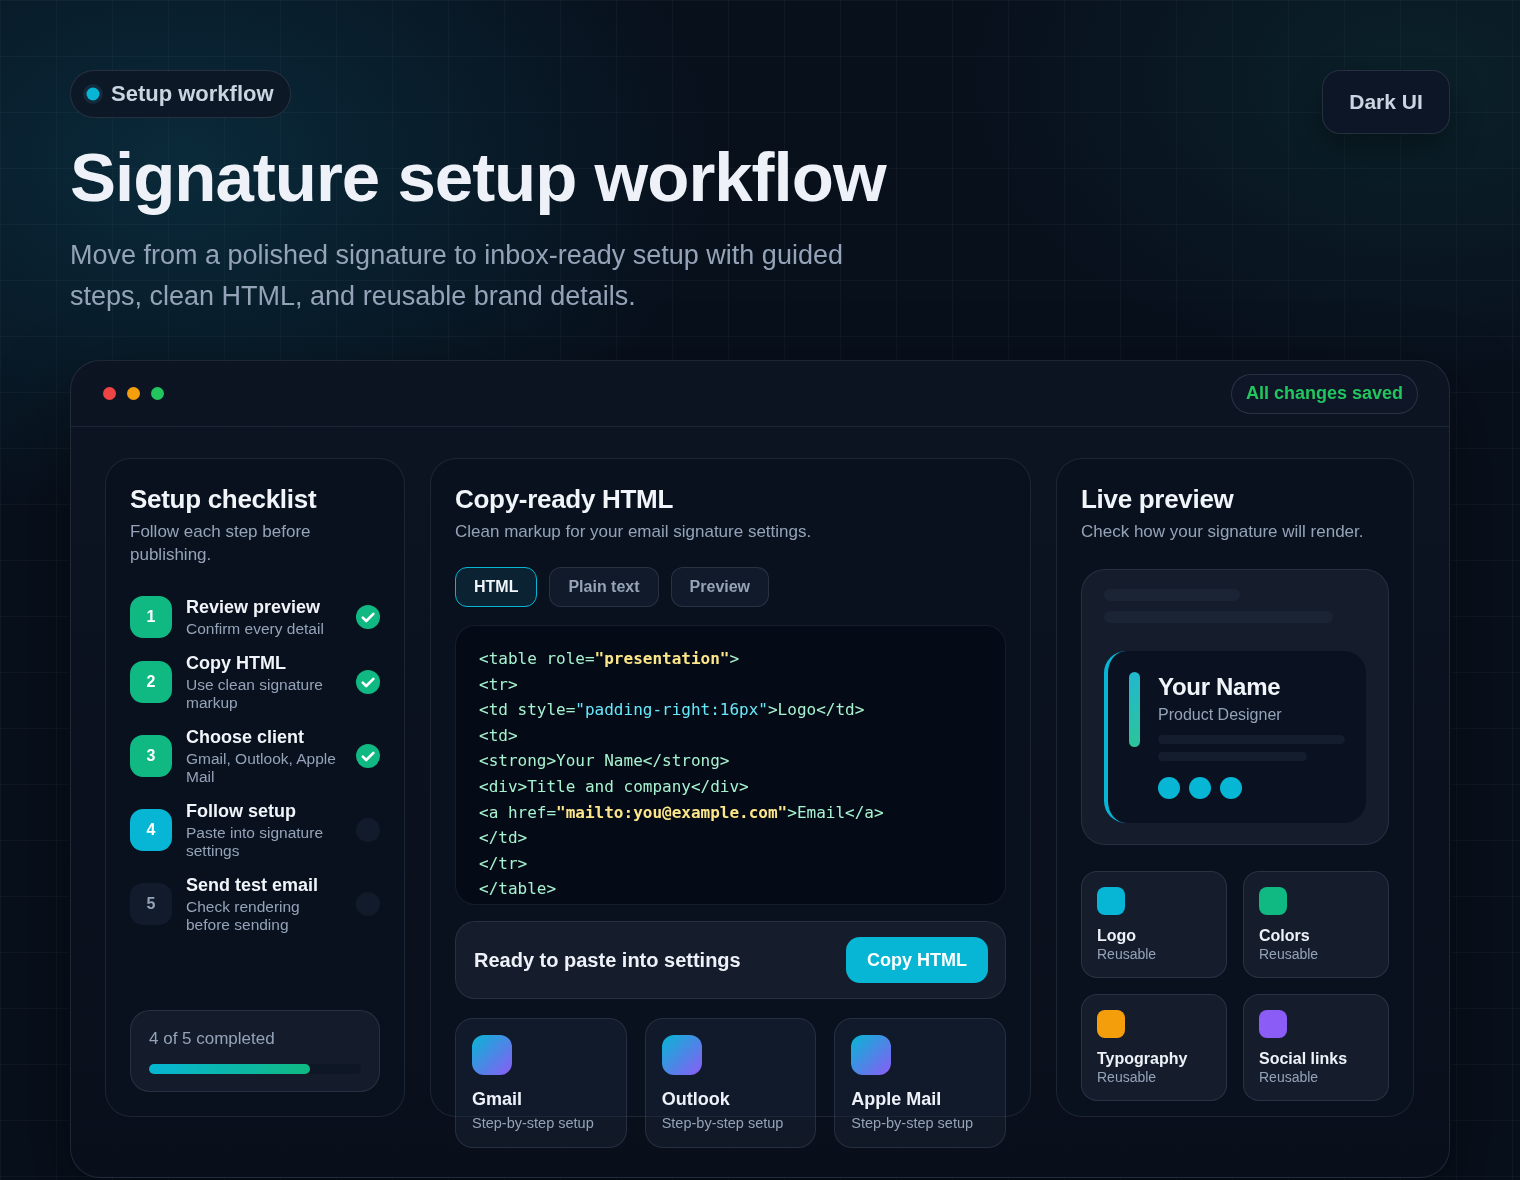 The height and width of the screenshot is (1180, 1520). What do you see at coordinates (504, 863) in the screenshot?
I see `code-line: </tr>` at bounding box center [504, 863].